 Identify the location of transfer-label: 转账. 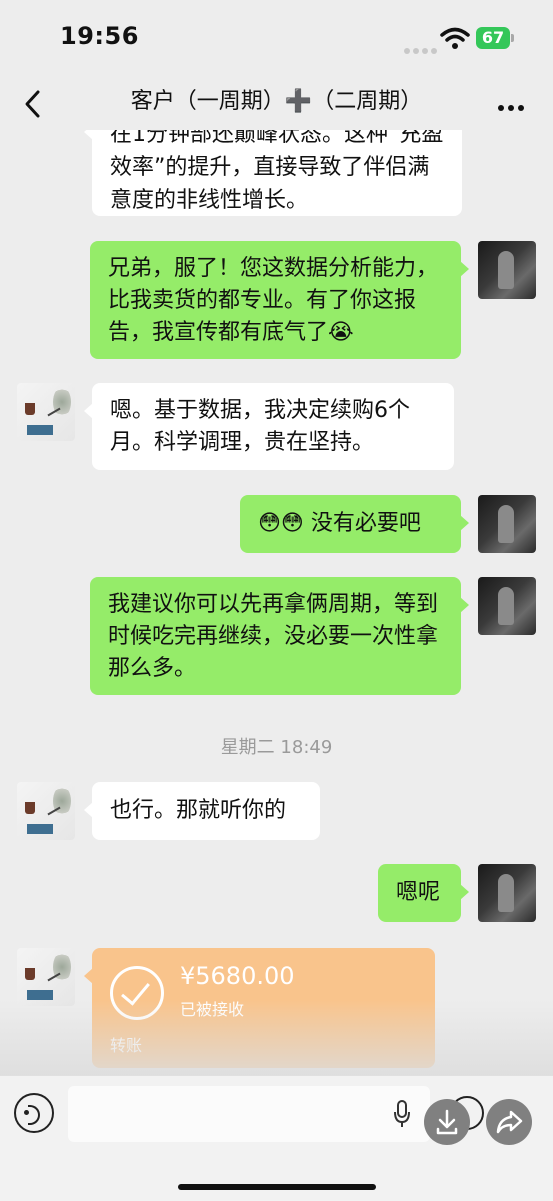
(126, 1045).